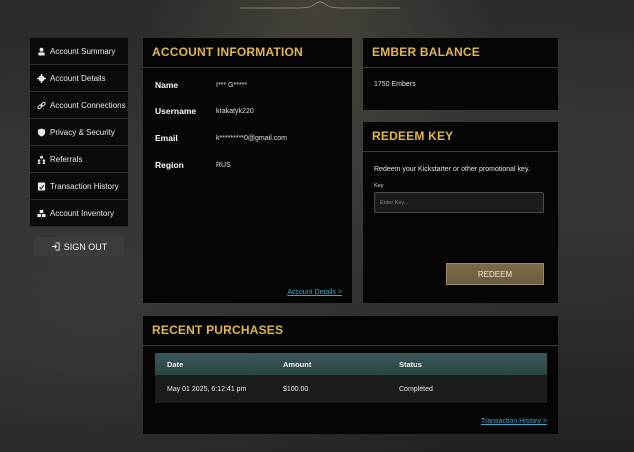 The height and width of the screenshot is (452, 634). I want to click on username-value: krakatyk220, so click(235, 111).